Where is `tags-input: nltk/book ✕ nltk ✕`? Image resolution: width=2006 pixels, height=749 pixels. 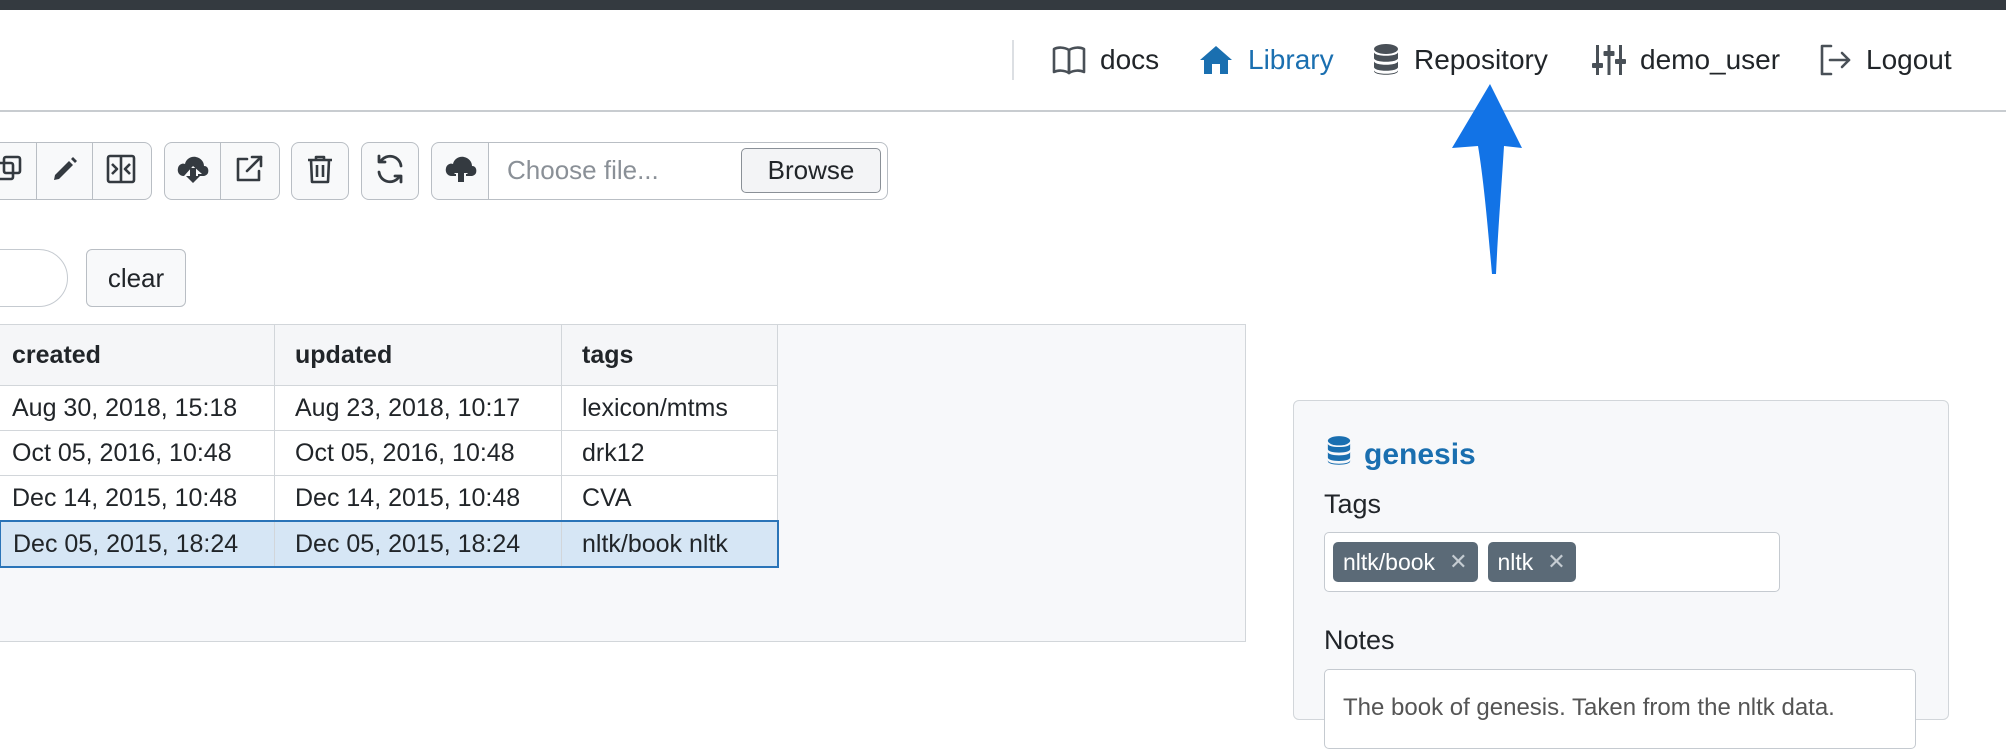
tags-input: nltk/book ✕ nltk ✕ is located at coordinates (1552, 562).